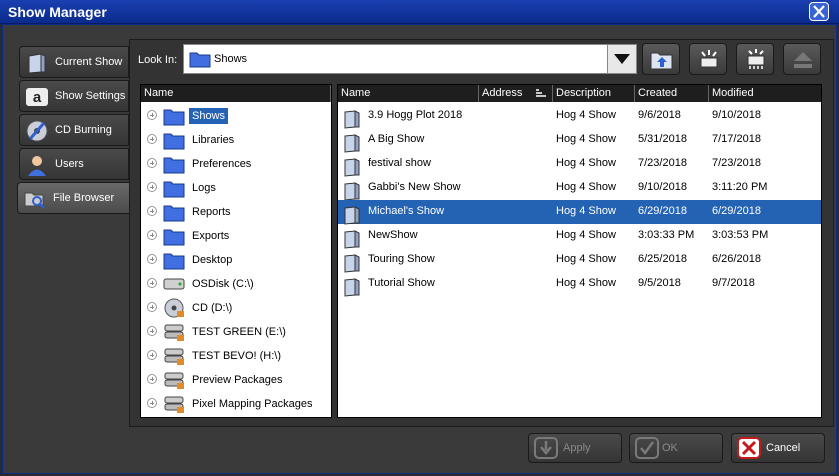 The height and width of the screenshot is (476, 839). I want to click on apply-icon, so click(546, 448).